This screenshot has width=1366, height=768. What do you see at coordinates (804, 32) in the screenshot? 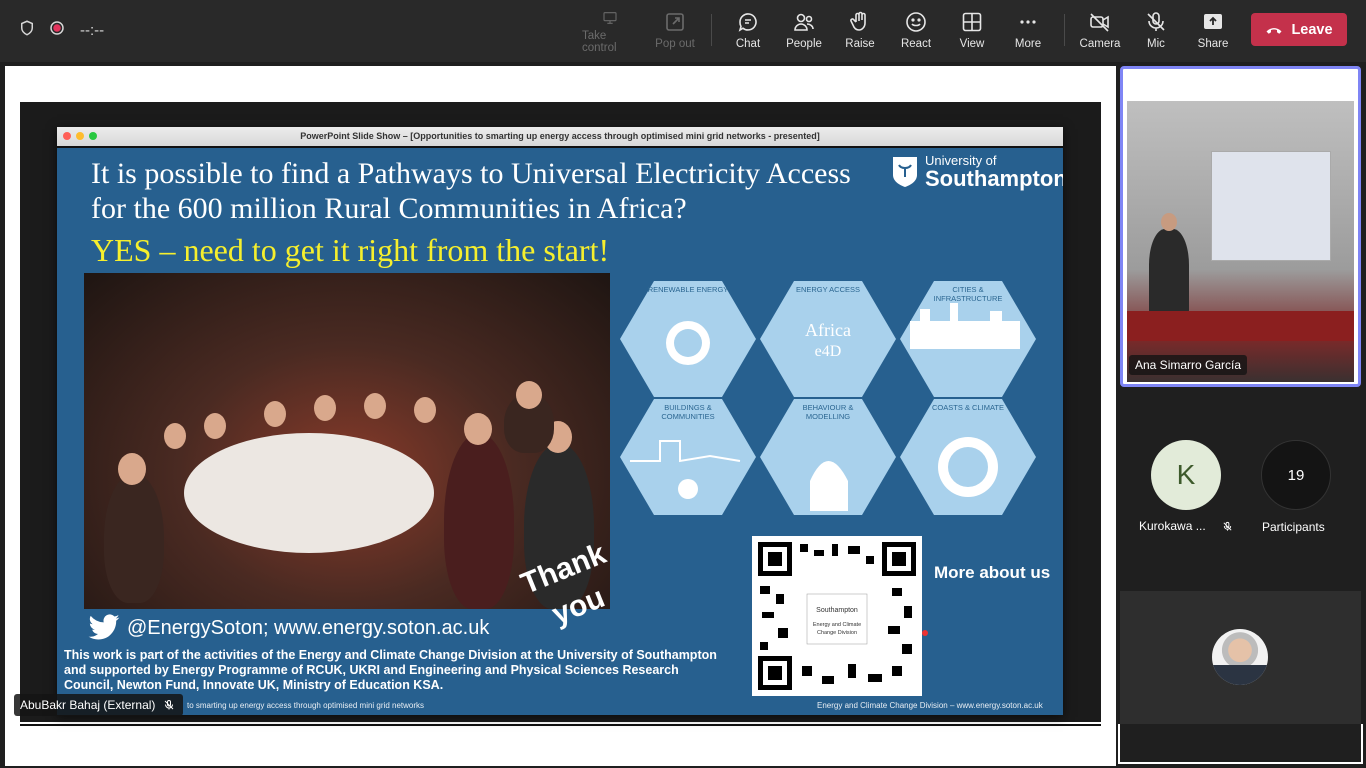
I see `people-button: People` at bounding box center [804, 32].